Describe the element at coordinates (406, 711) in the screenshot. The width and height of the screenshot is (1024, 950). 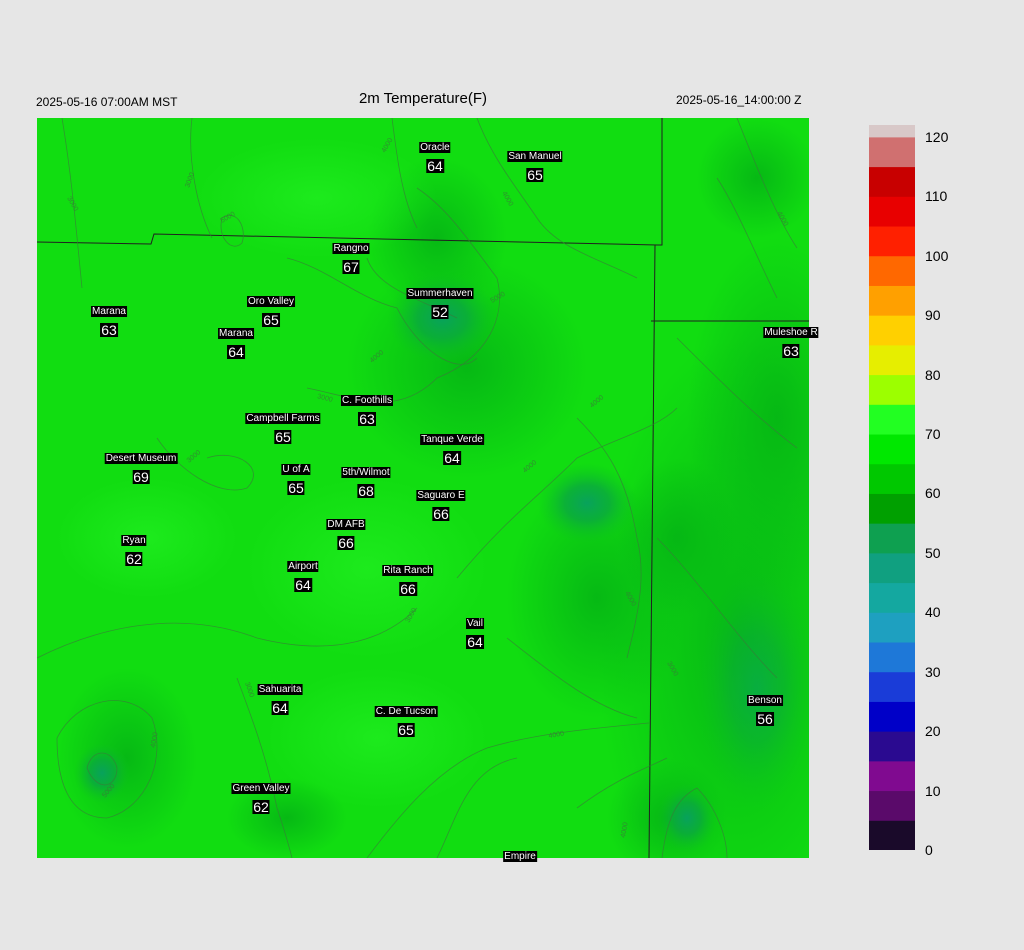
I see `station-name: C. De Tucson` at that location.